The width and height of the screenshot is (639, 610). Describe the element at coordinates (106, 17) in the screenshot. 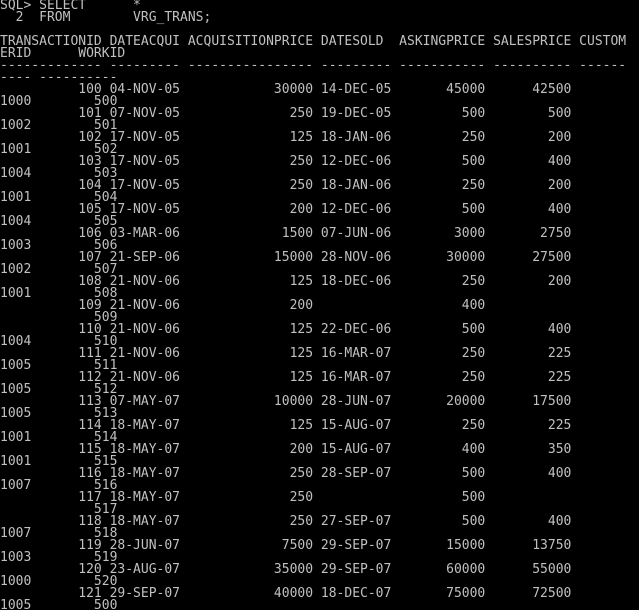

I see `sql-from-line: 2 FROM VRG_TRANS;` at that location.